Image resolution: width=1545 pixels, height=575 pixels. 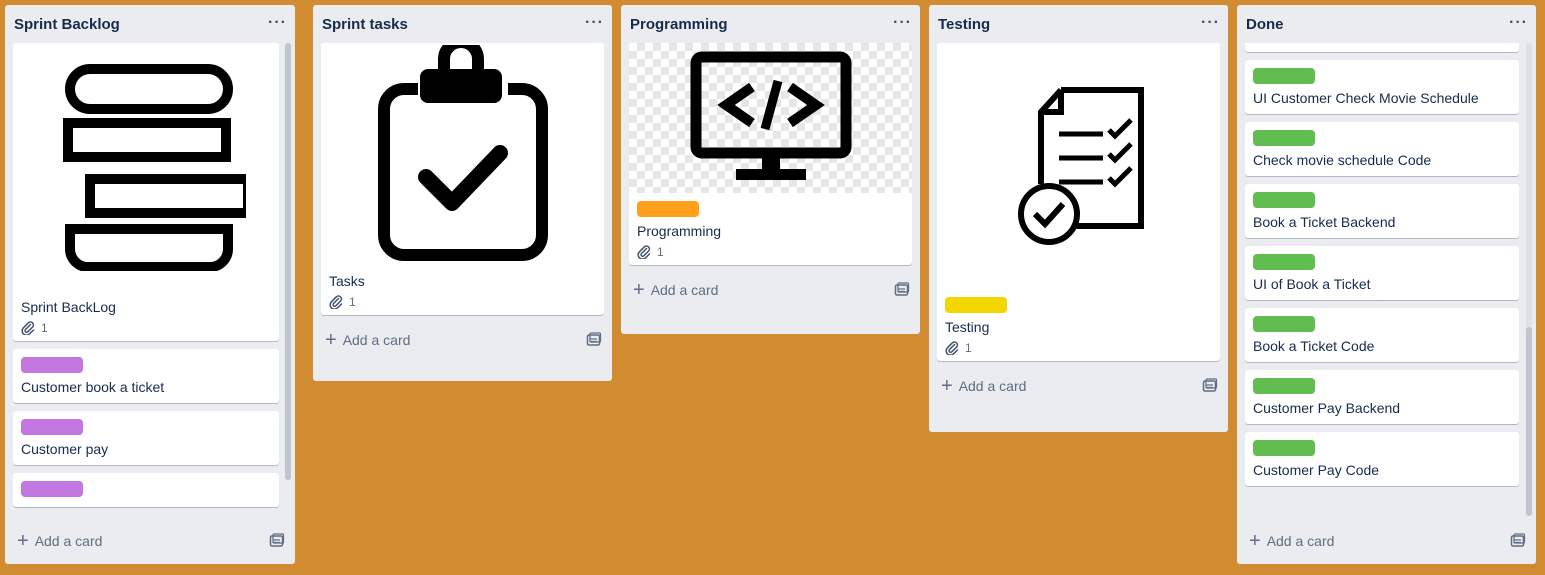 I want to click on card-label-yellow, so click(x=976, y=305).